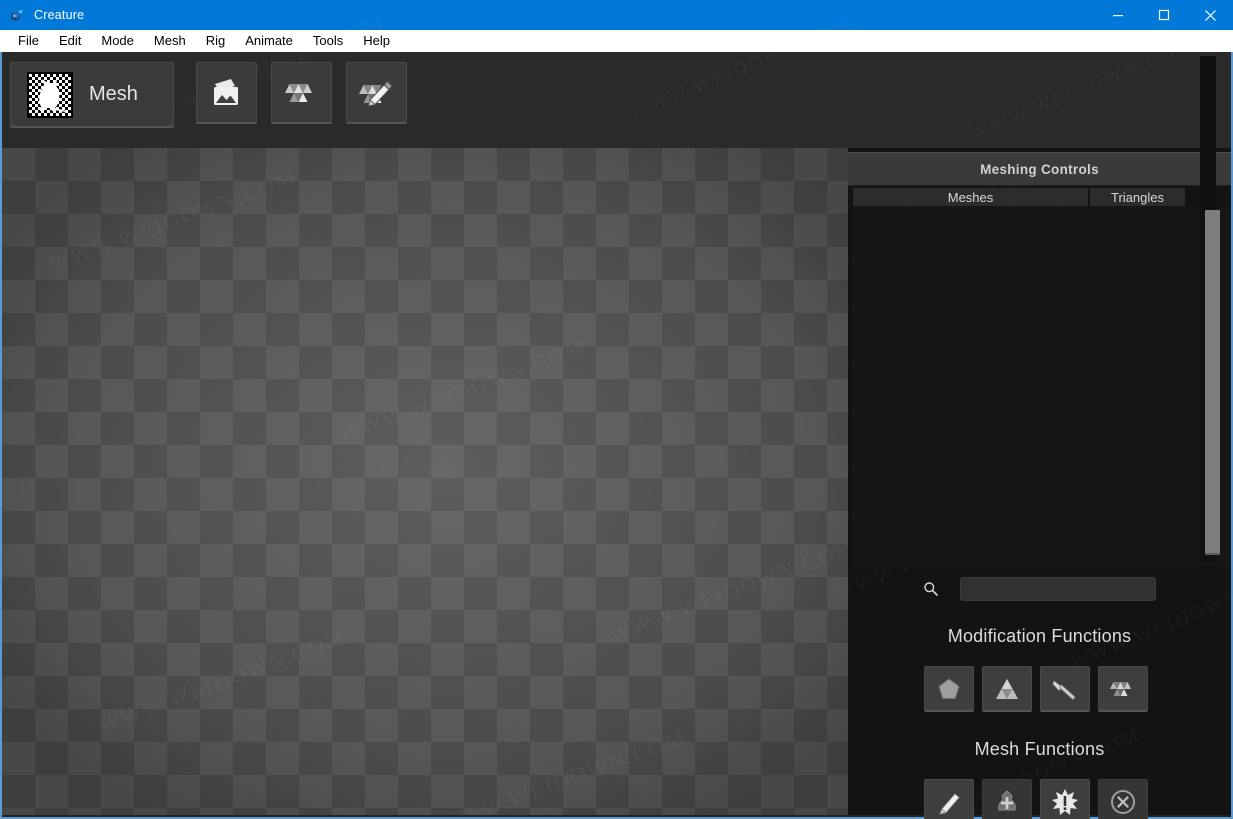  Describe the element at coordinates (170, 41) in the screenshot. I see `menu-item-mesh: Mesh` at that location.